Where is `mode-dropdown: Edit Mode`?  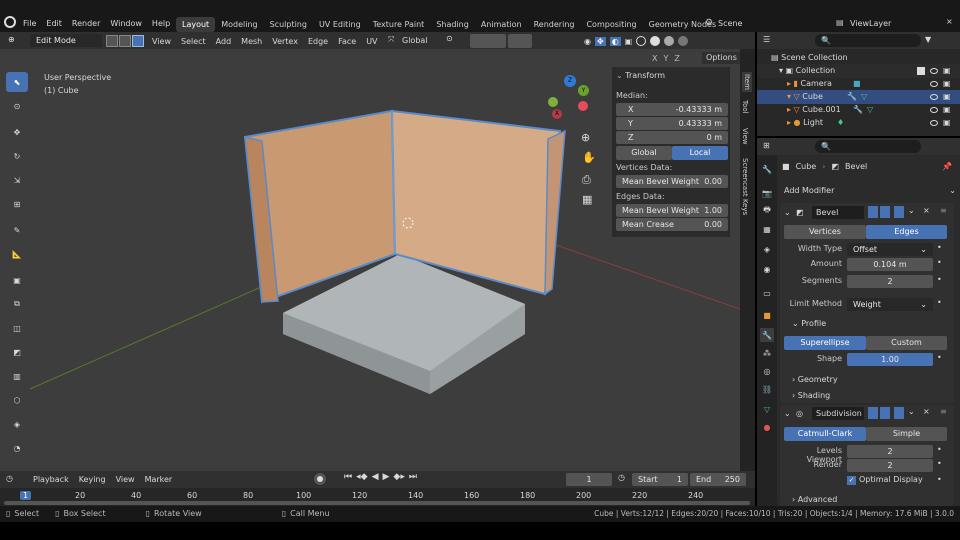 mode-dropdown: Edit Mode is located at coordinates (66, 40).